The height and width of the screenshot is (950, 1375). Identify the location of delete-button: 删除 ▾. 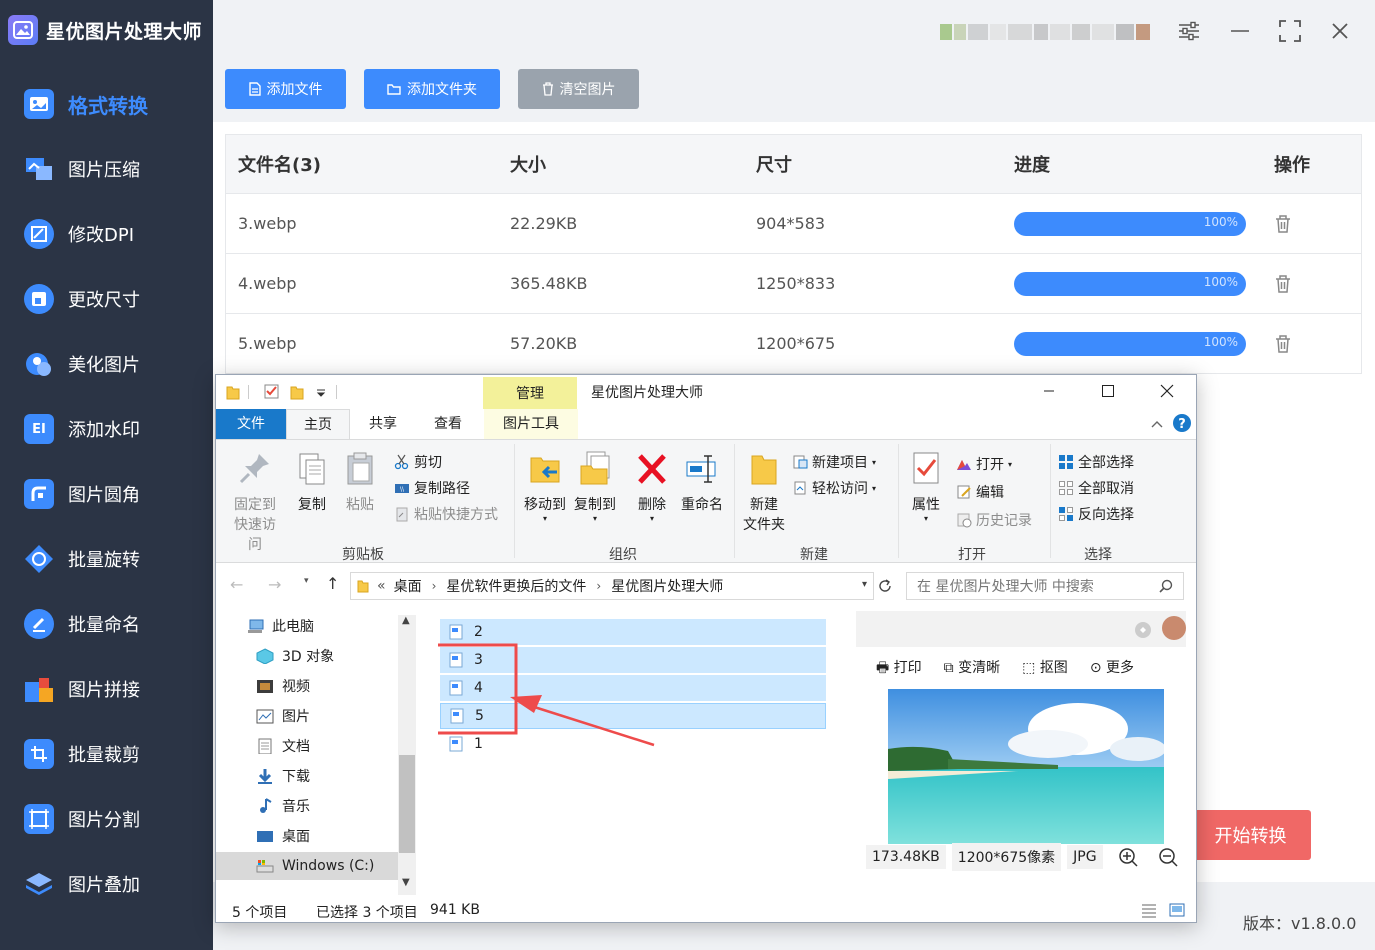
(652, 486).